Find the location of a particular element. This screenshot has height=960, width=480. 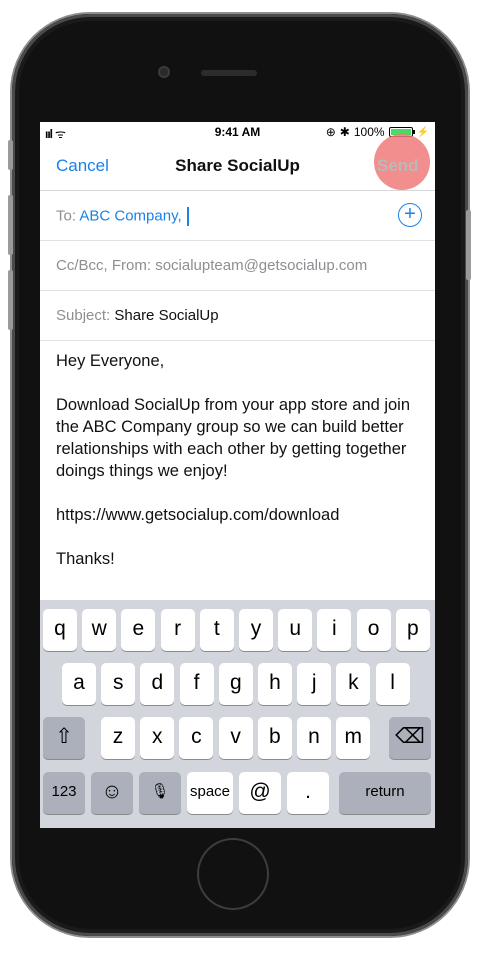

key-c: c is located at coordinates (196, 738).